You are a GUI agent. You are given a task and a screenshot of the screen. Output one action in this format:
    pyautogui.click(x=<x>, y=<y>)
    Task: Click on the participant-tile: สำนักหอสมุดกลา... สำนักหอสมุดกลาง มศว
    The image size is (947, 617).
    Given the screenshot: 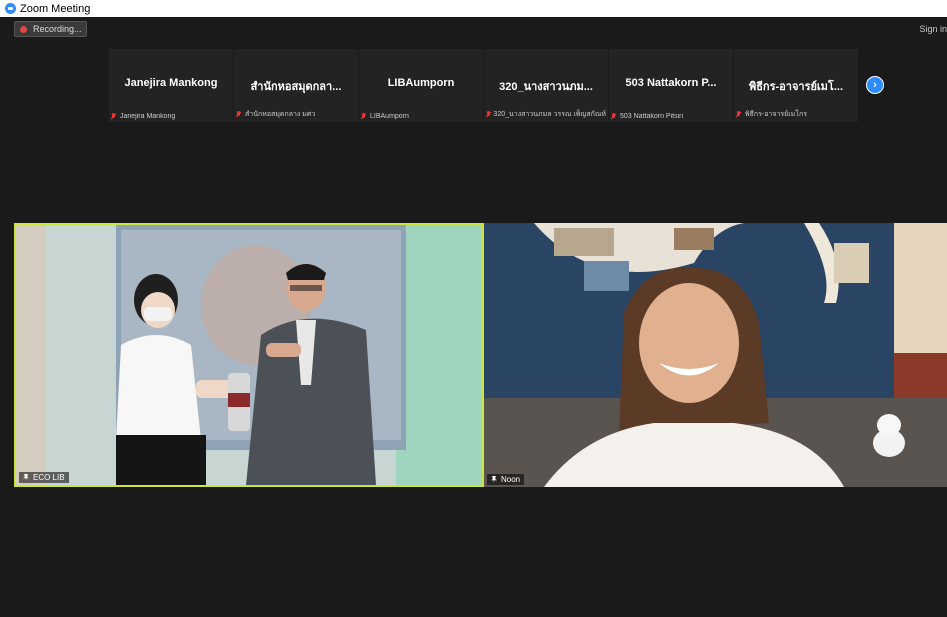 What is the action you would take?
    pyautogui.click(x=296, y=85)
    